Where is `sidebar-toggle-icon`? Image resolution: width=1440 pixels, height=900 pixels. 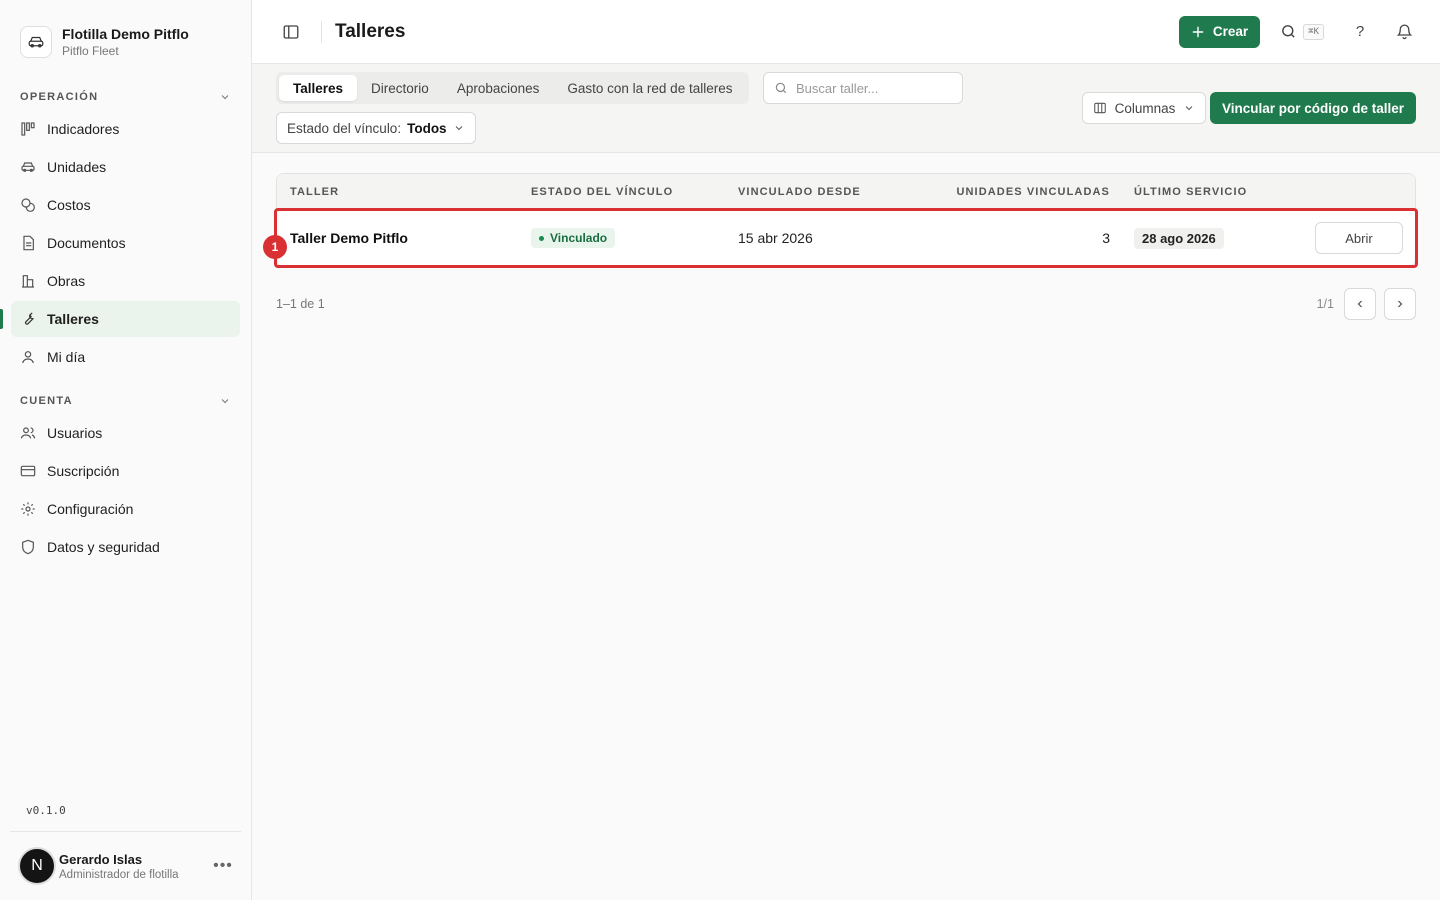
sidebar-toggle-icon is located at coordinates (291, 32).